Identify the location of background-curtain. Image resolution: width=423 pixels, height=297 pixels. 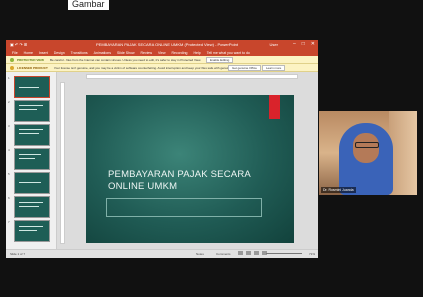
(403, 153).